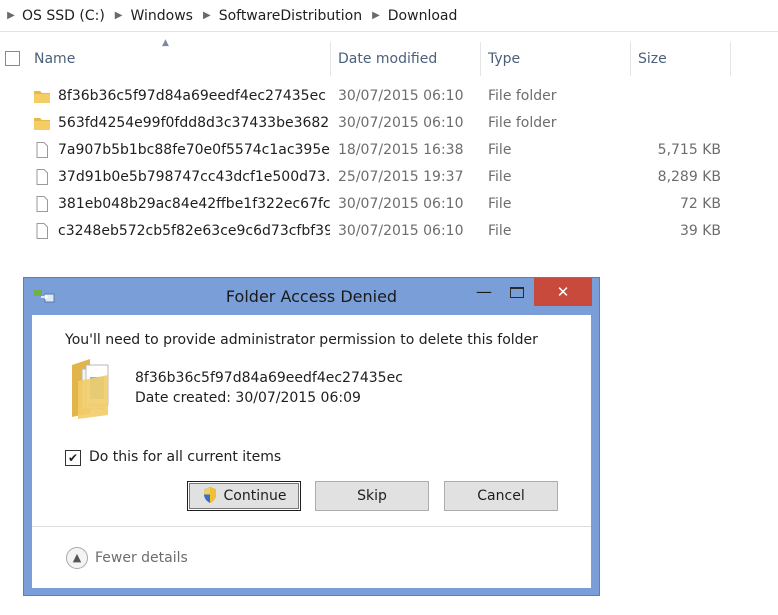  What do you see at coordinates (424, 16) in the screenshot?
I see `breadcrumb-item-download: Download` at bounding box center [424, 16].